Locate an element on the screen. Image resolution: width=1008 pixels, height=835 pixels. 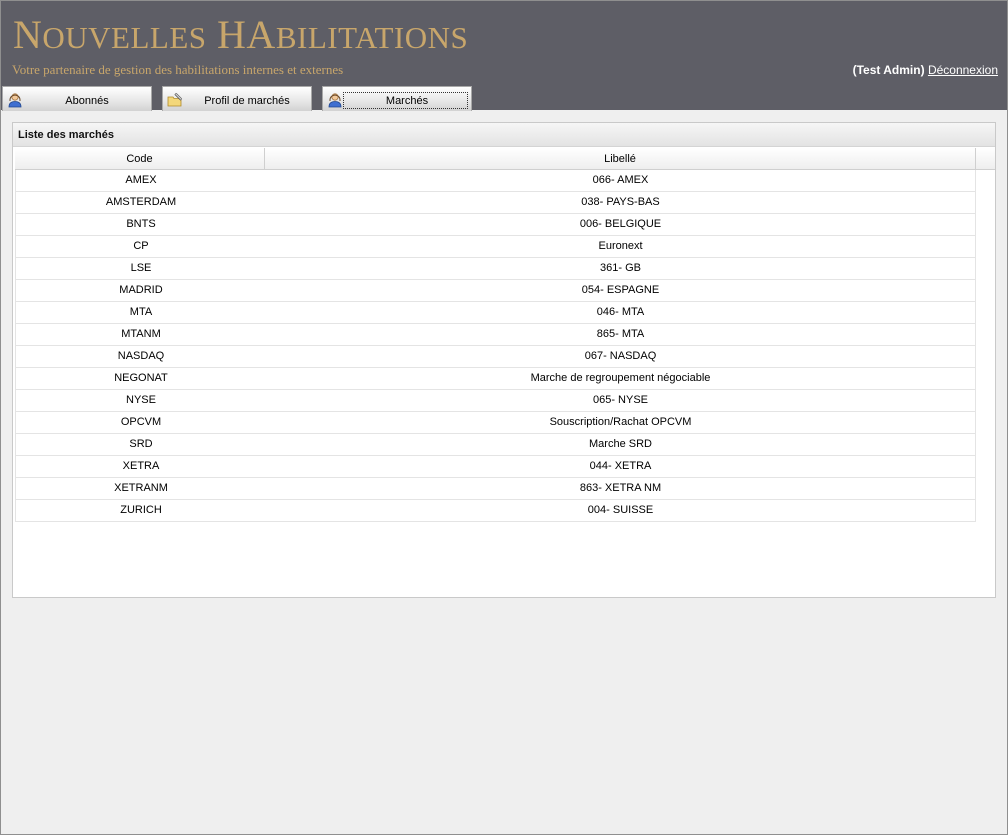
cell-code: XETRA is located at coordinates (141, 466).